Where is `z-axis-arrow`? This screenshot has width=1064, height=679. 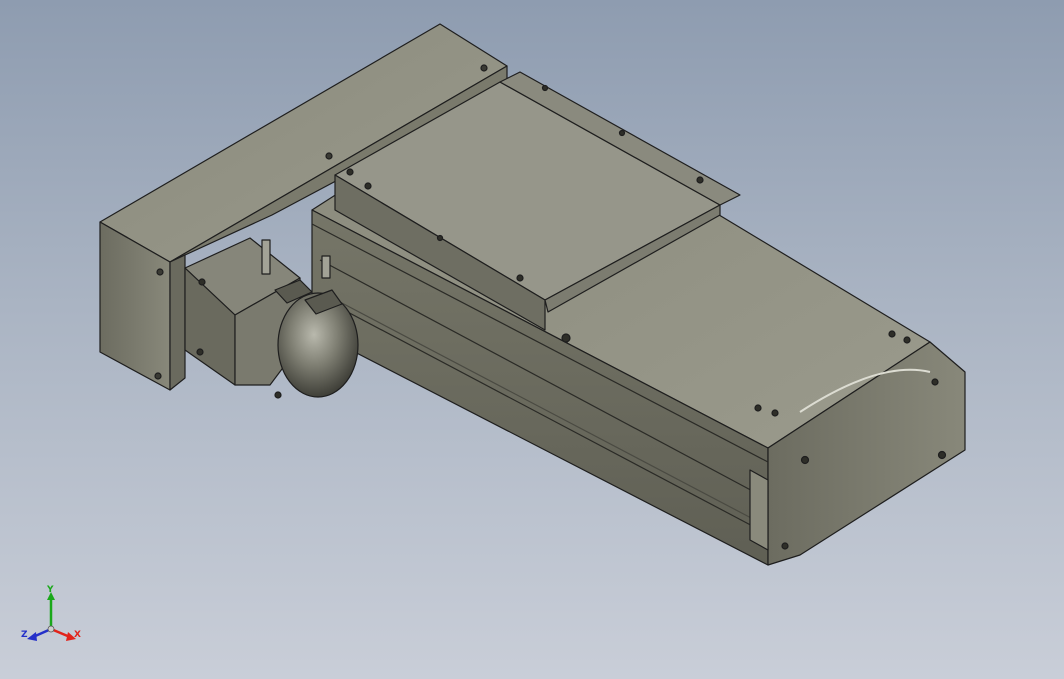 z-axis-arrow is located at coordinates (32, 636).